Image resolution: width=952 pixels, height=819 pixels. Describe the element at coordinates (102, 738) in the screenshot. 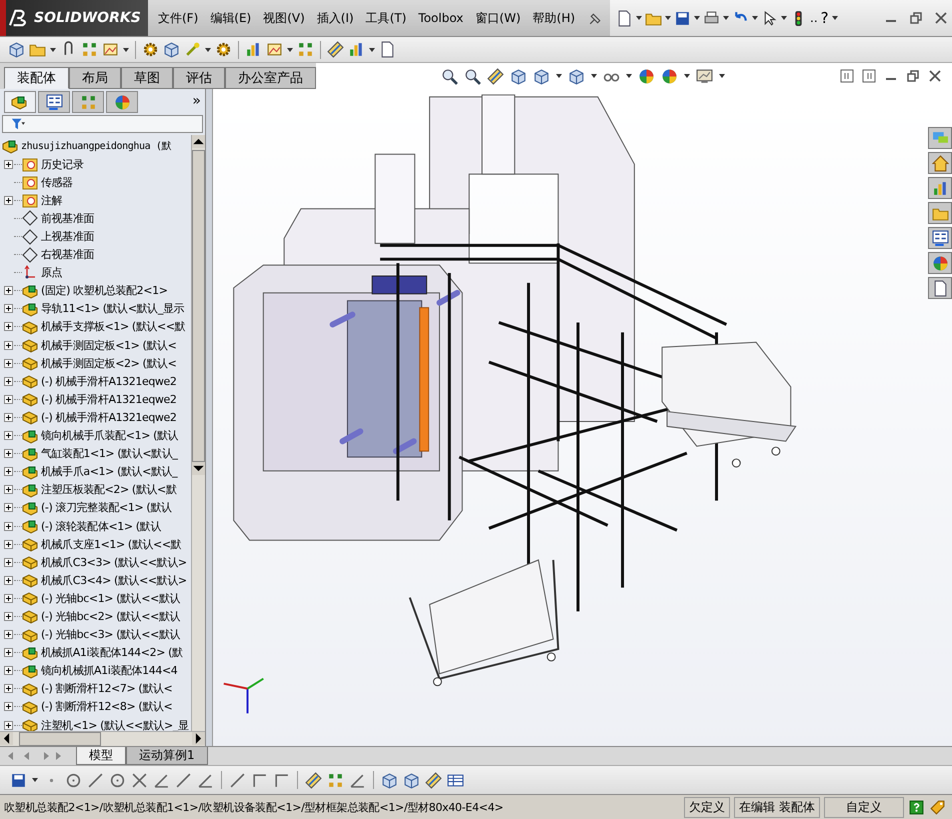

I see `horizontal-scrollbar` at that location.